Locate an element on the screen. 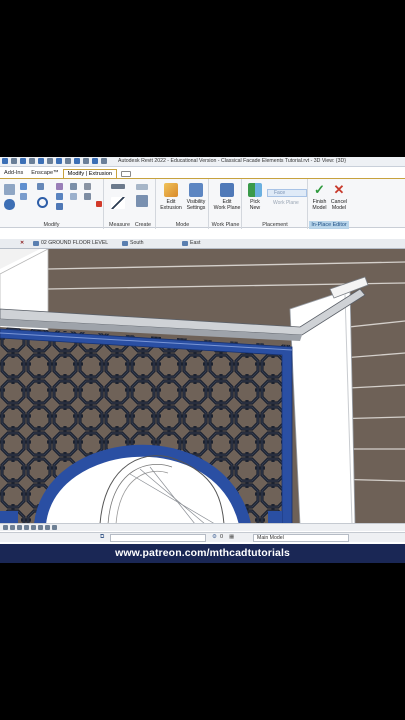 This screenshot has height=720, width=405. undo-icon is located at coordinates (32, 161).